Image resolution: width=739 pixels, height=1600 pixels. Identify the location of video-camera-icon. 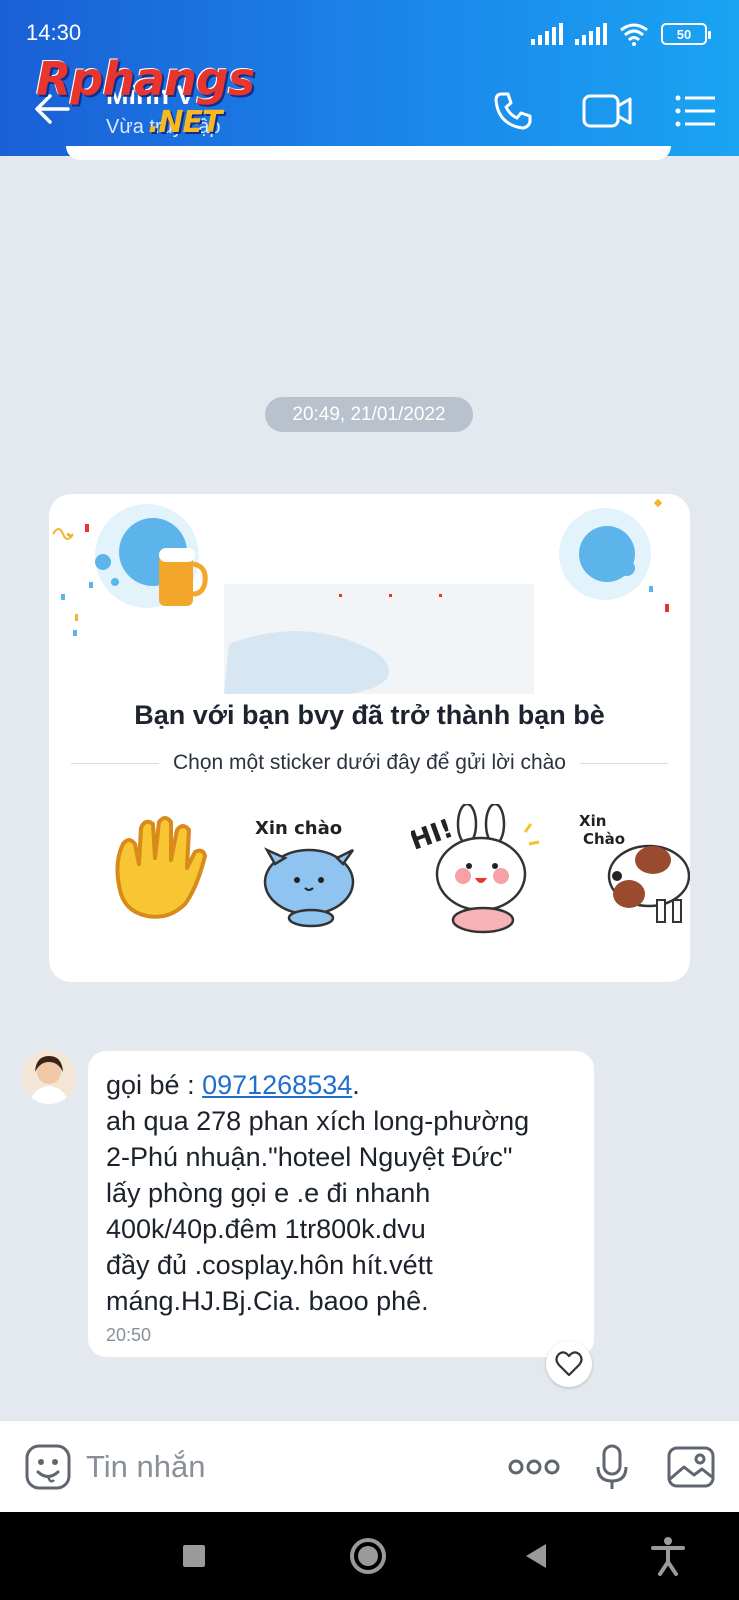
(607, 111).